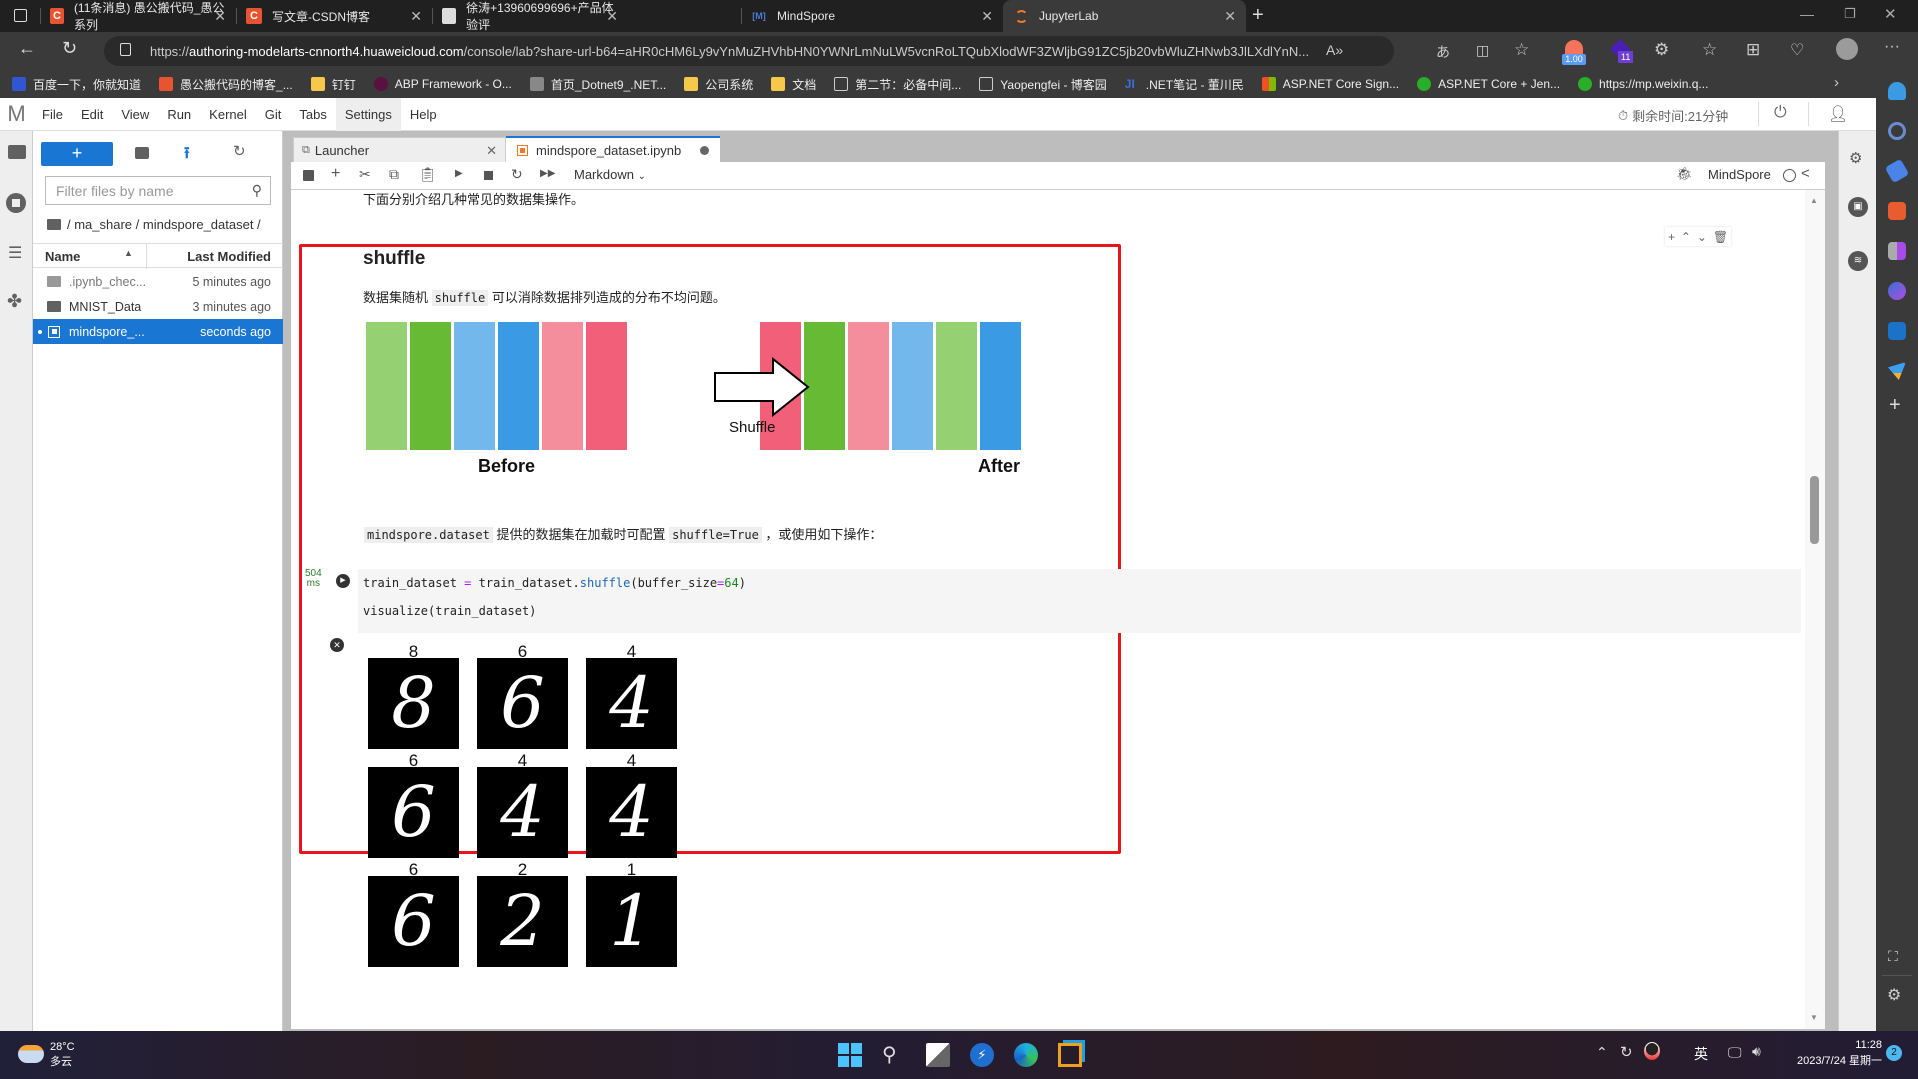 The height and width of the screenshot is (1079, 1918). I want to click on file-row: .ipynb_chec... 5 minutes ago, so click(158, 281).